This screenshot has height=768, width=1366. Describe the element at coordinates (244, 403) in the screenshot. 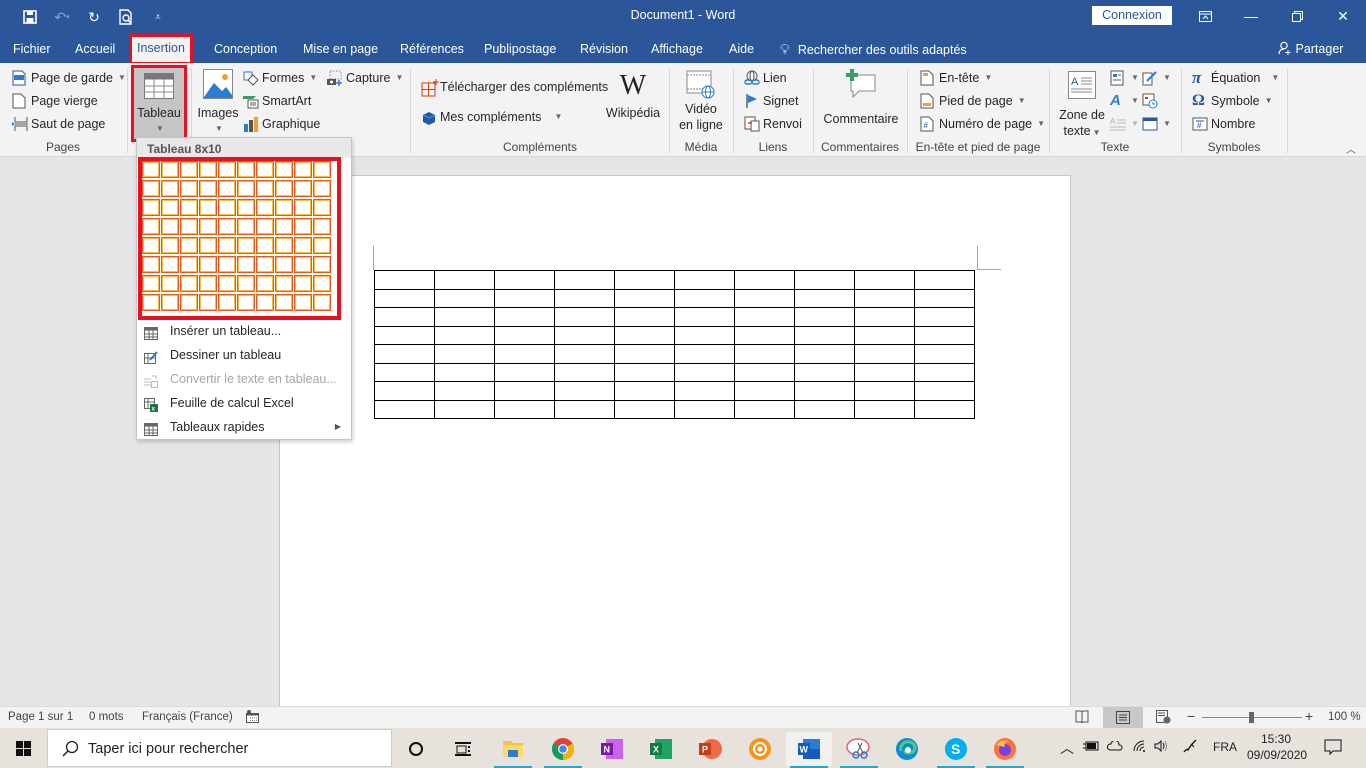

I see `excel-sheet-item: x Feuille de calcul Excel` at that location.